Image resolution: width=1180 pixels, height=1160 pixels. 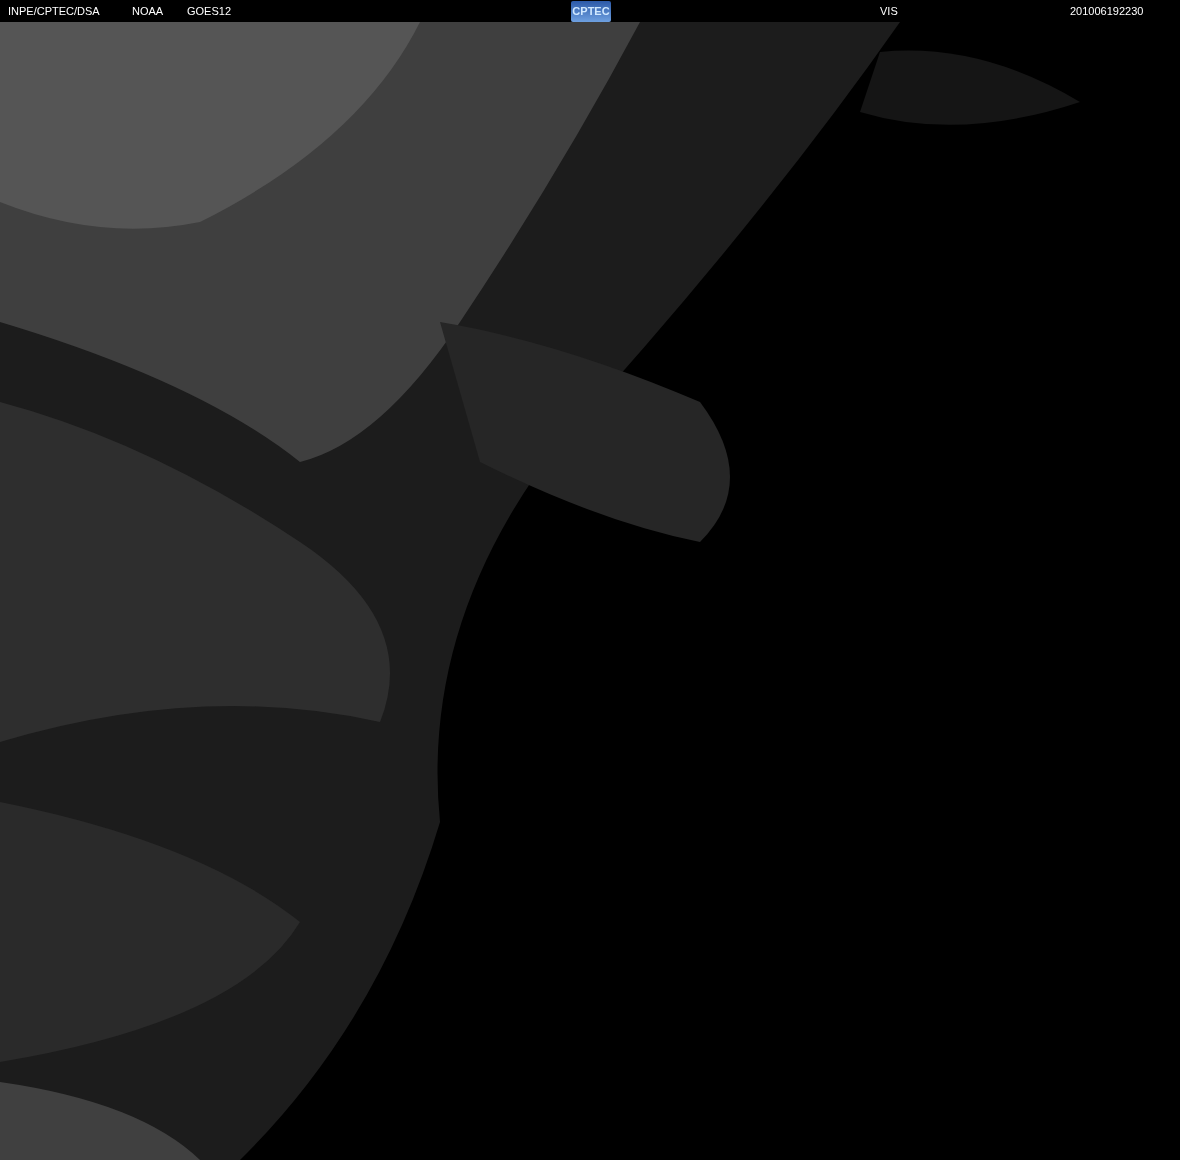 What do you see at coordinates (148, 11) in the screenshot?
I see `header-label: NOAA` at bounding box center [148, 11].